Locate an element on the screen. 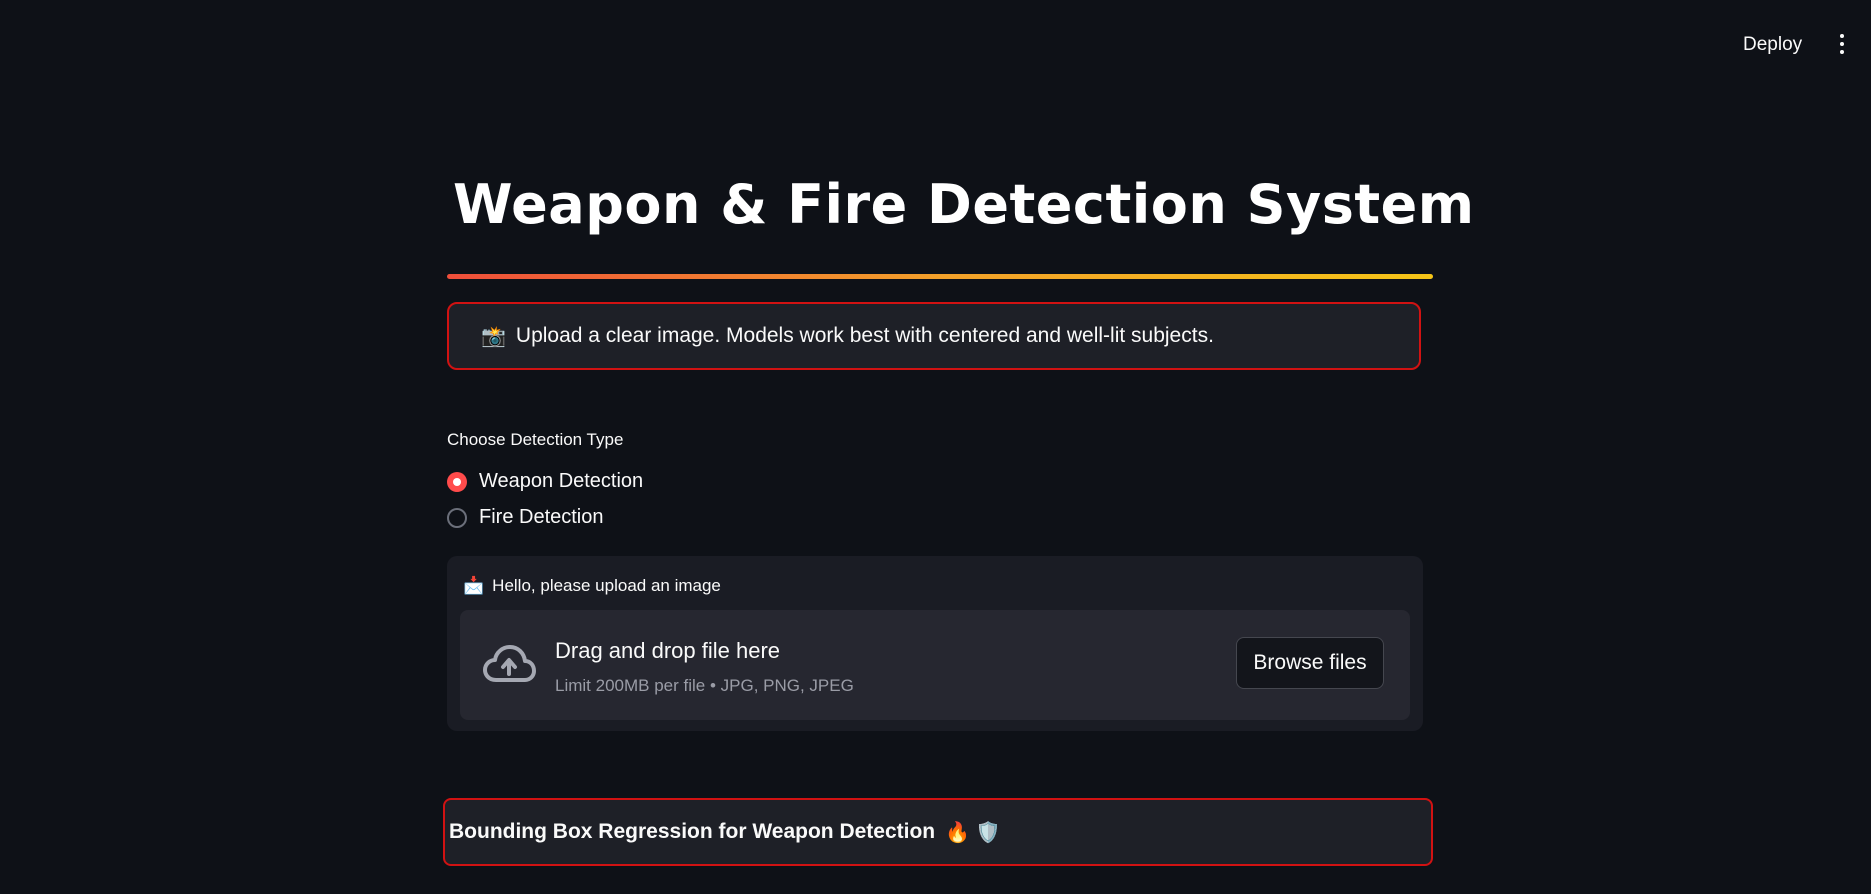 The image size is (1871, 894). radio-weapon-detection: Weapon Detection is located at coordinates (545, 481).